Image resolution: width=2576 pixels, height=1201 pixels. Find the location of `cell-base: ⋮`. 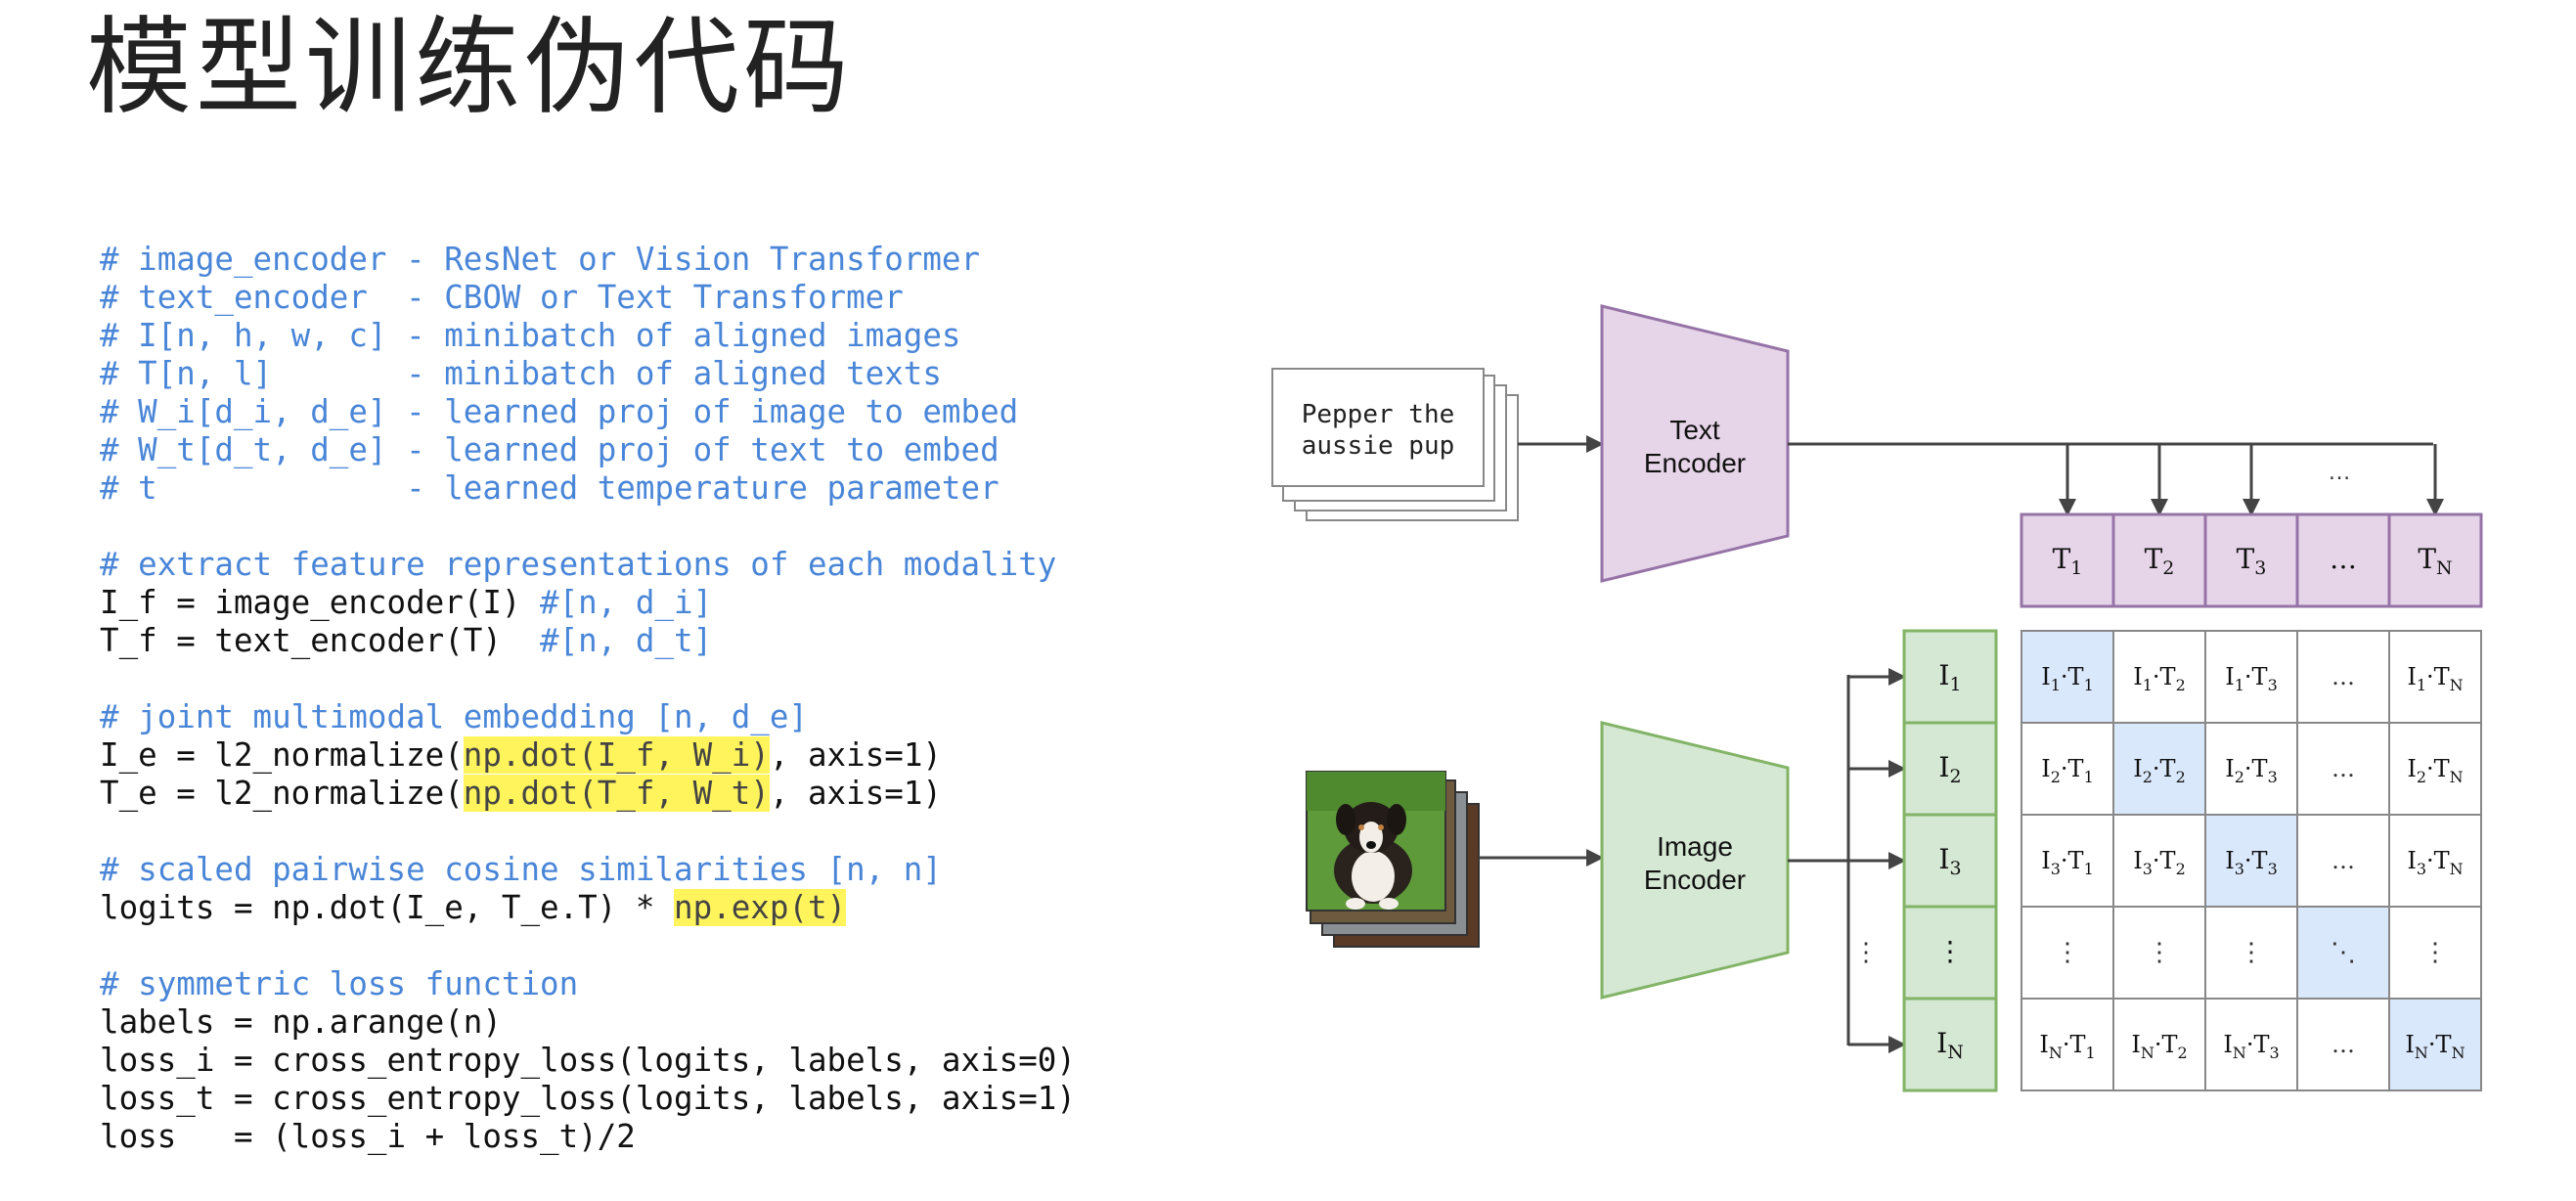

cell-base: ⋮ is located at coordinates (1950, 951).